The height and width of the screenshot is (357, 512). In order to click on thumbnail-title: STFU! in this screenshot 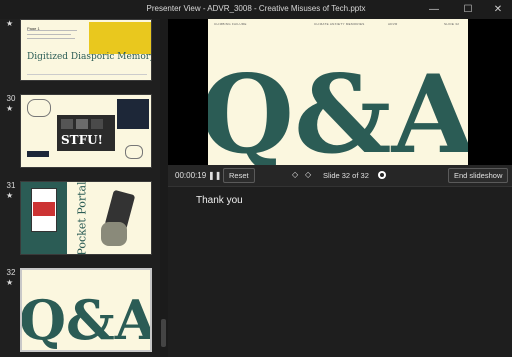, I will do `click(82, 140)`.